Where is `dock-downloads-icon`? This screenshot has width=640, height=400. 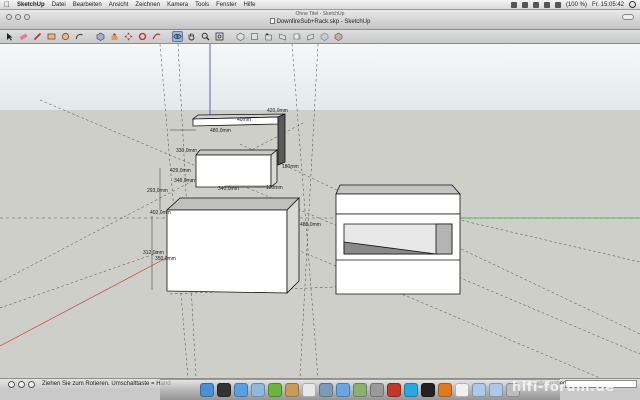 dock-downloads-icon is located at coordinates (479, 390).